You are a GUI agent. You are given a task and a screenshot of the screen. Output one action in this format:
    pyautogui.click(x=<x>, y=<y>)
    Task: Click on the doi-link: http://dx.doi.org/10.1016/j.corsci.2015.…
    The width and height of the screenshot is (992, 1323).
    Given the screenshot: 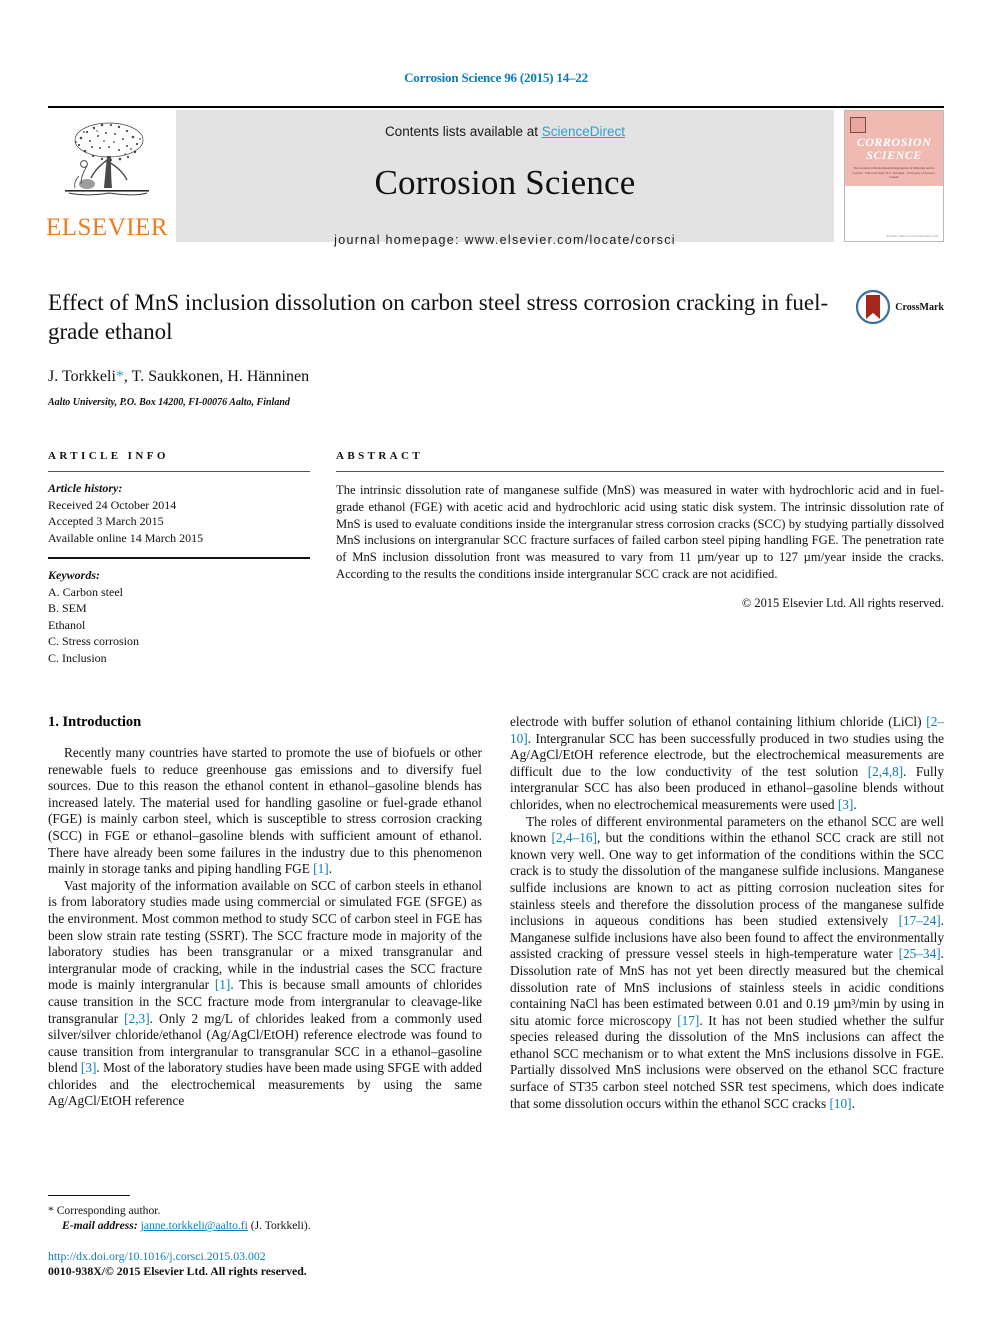 What is the action you would take?
    pyautogui.click(x=264, y=1256)
    